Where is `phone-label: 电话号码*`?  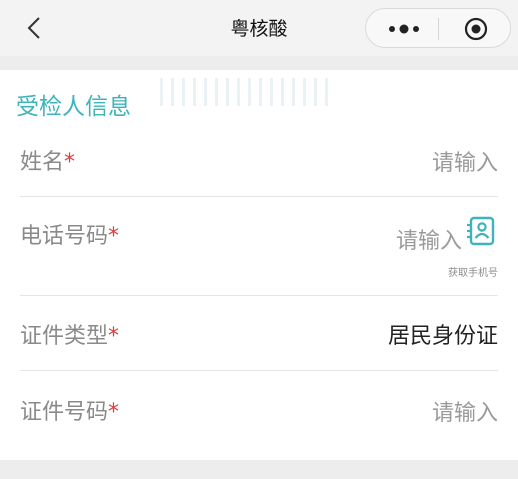 phone-label: 电话号码* is located at coordinates (70, 236).